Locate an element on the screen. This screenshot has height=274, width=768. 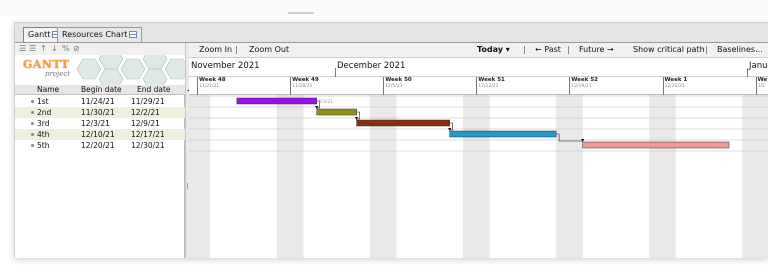
week-date: 12/26/21 is located at coordinates (674, 86).